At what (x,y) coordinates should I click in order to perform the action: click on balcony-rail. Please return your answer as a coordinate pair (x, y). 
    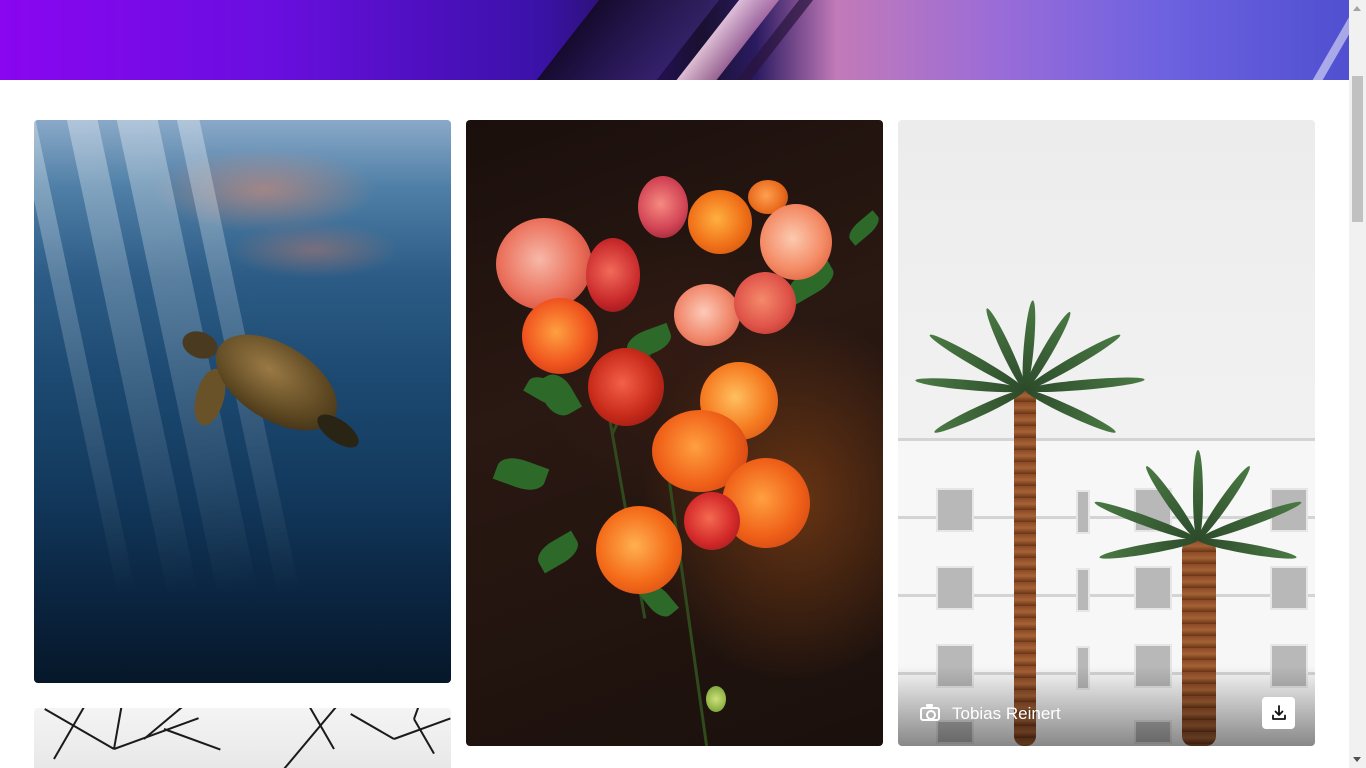
    Looking at the image, I should click on (1106, 439).